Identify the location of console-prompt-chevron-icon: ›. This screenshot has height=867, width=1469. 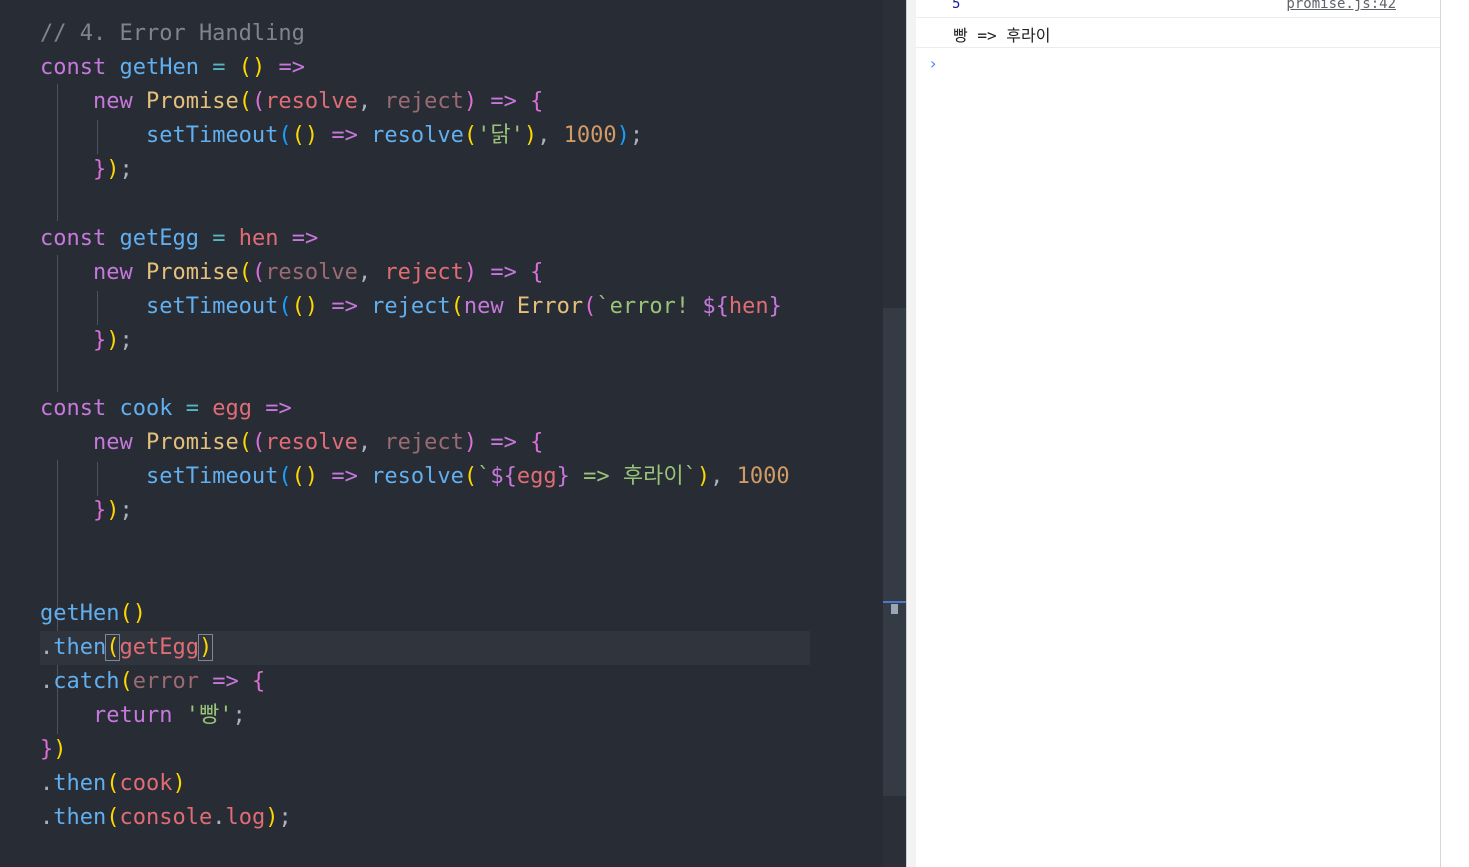
(933, 63).